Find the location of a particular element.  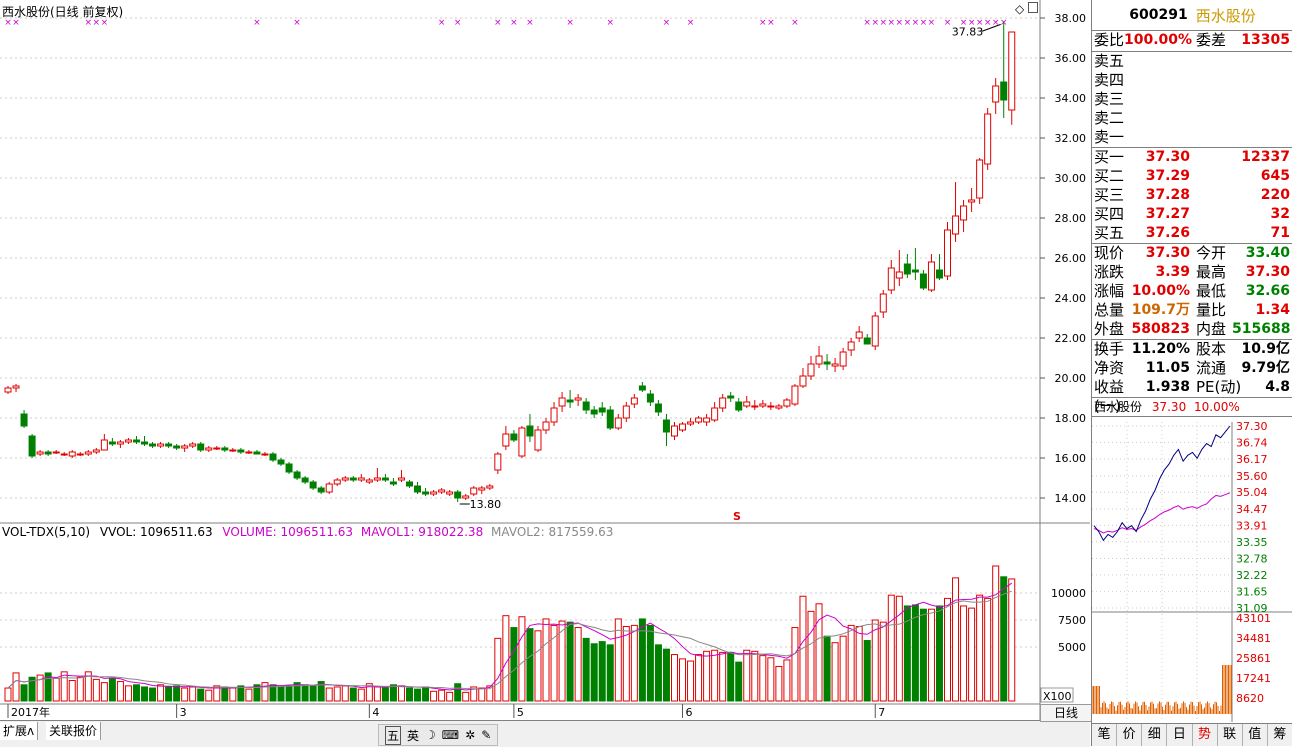

x-tick-label: 2017年 is located at coordinates (30, 712).